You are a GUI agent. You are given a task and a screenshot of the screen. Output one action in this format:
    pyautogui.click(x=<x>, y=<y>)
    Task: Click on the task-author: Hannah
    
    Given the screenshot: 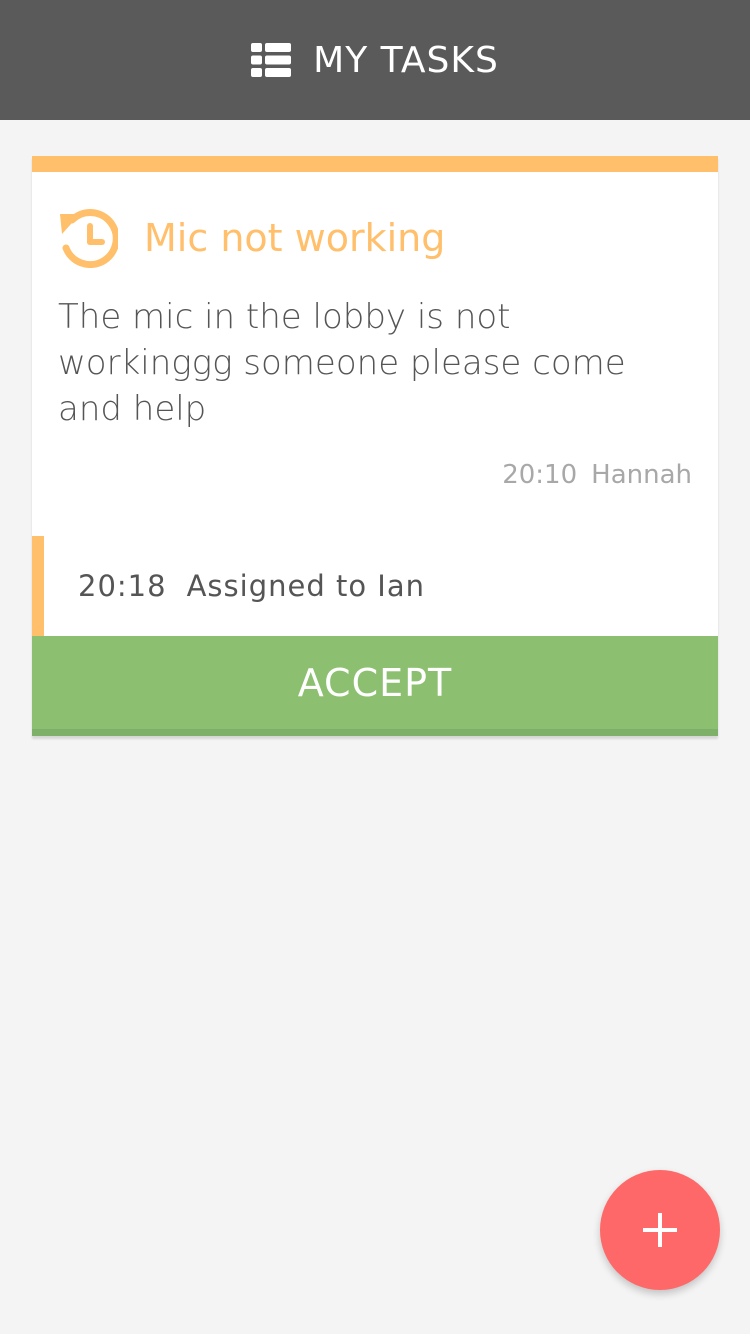 What is the action you would take?
    pyautogui.click(x=641, y=475)
    